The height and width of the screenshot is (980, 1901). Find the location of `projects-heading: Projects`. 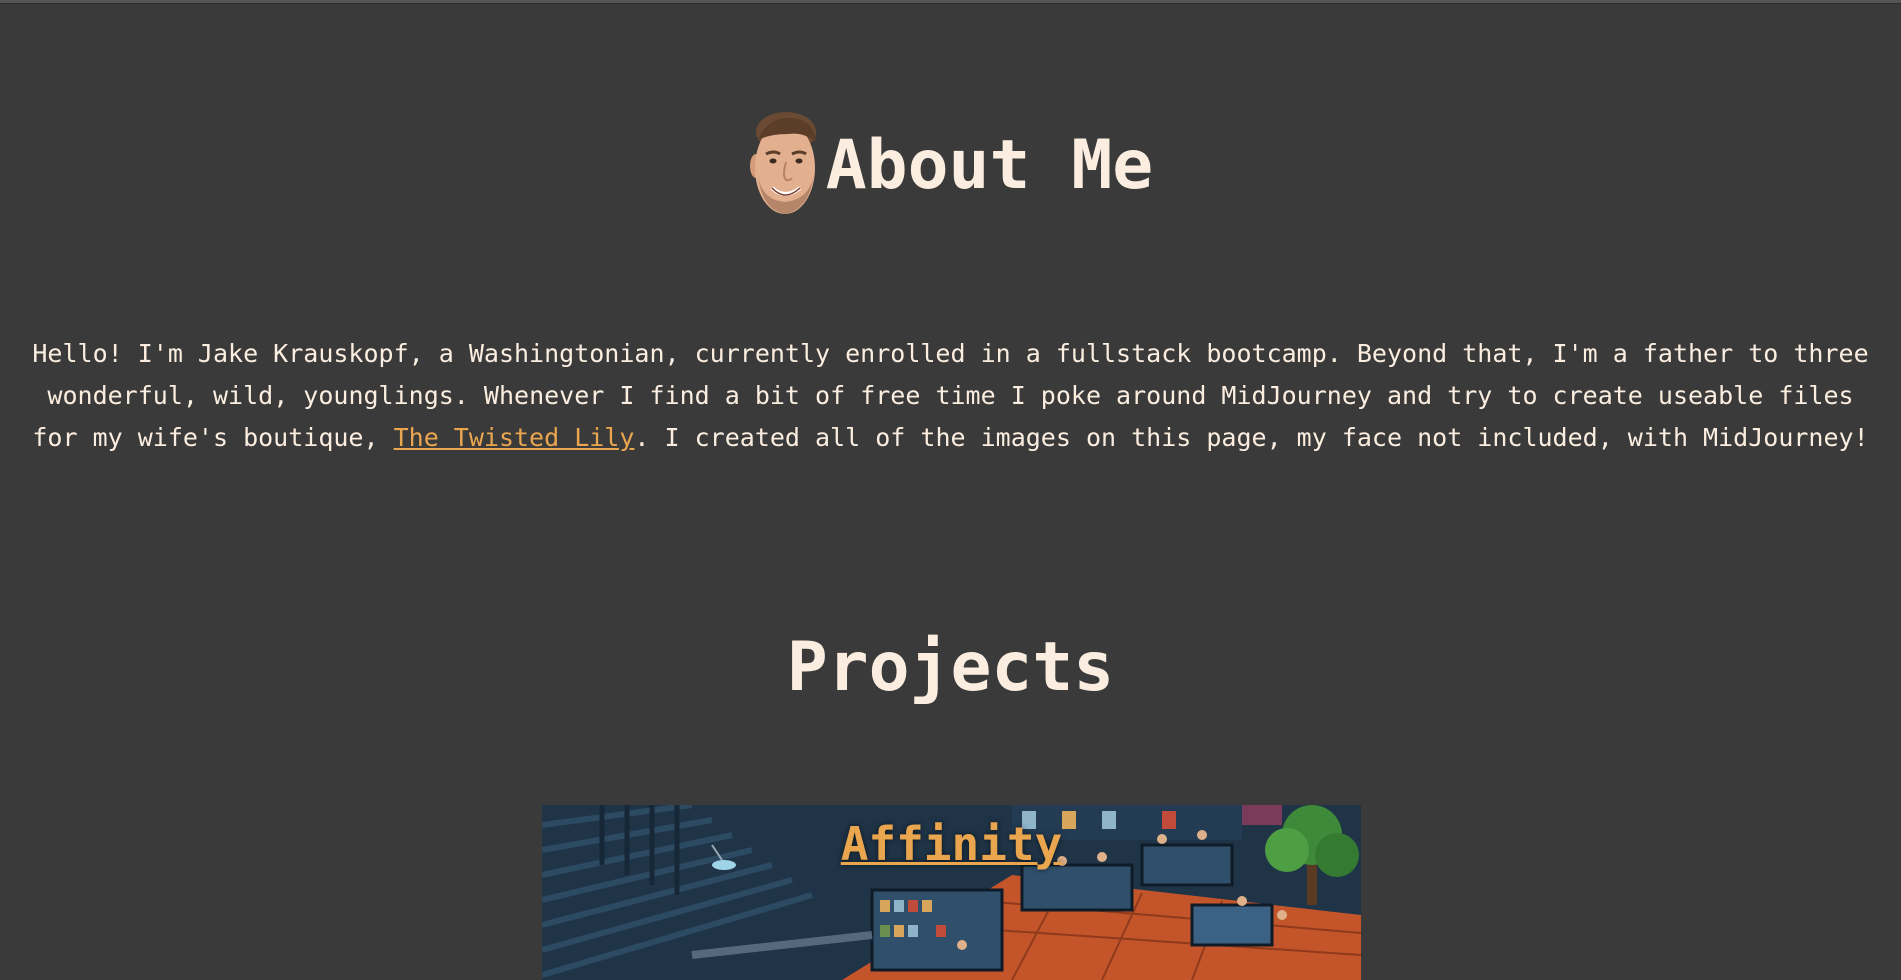

projects-heading: Projects is located at coordinates (950, 667).